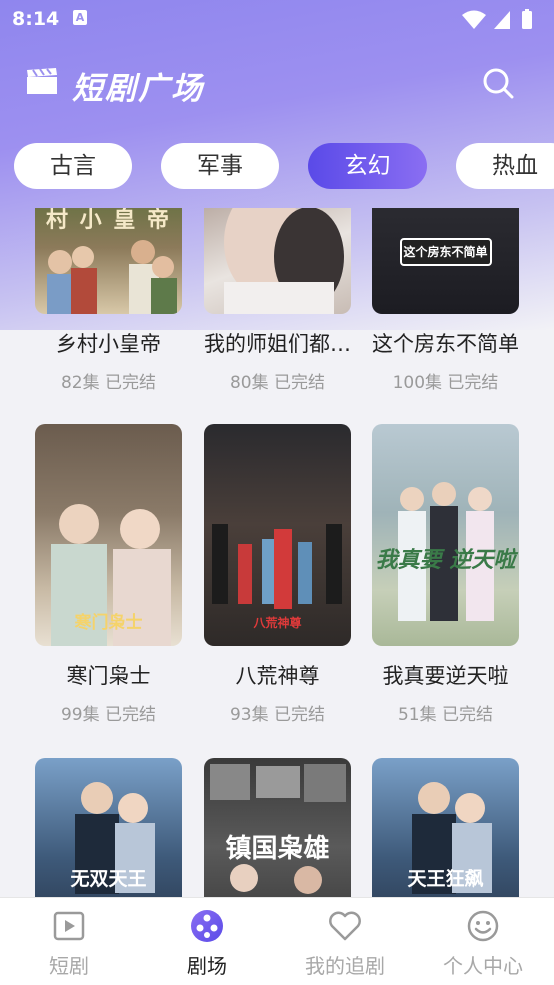 Image resolution: width=554 pixels, height=985 pixels. What do you see at coordinates (367, 166) in the screenshot?
I see `tab-xuanhuan: 玄幻` at bounding box center [367, 166].